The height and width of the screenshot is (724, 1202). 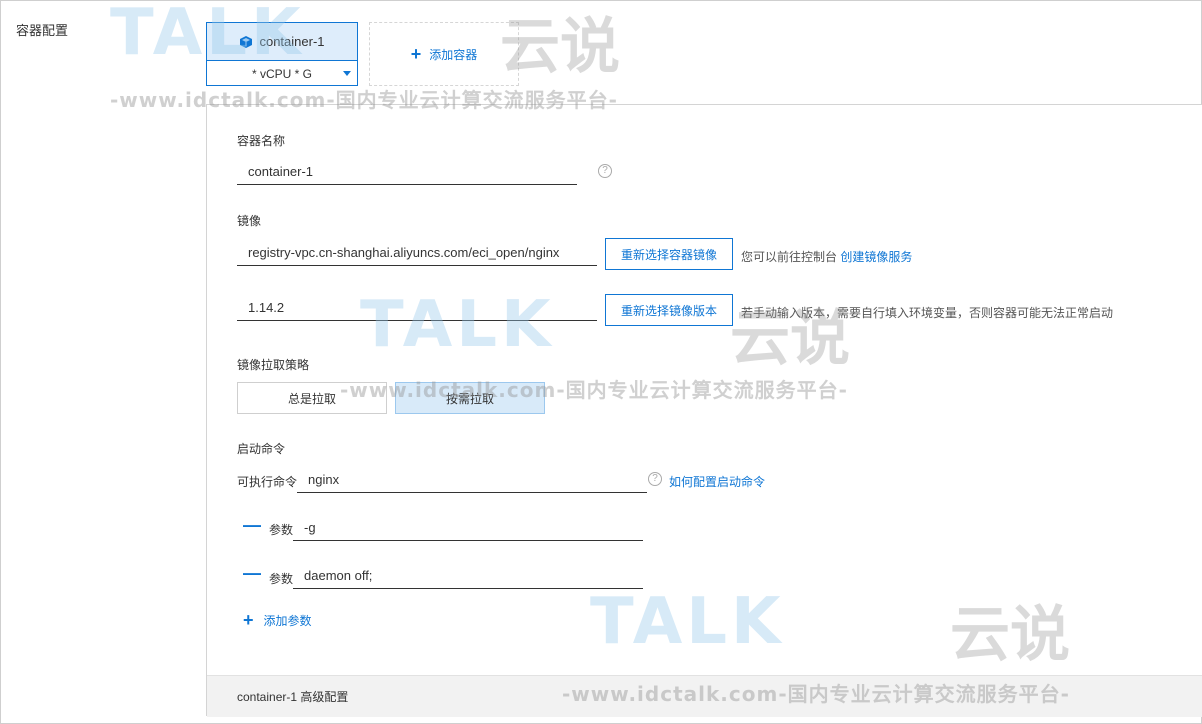 I want to click on container-tab: container-1 * vCPU * G, so click(x=282, y=54).